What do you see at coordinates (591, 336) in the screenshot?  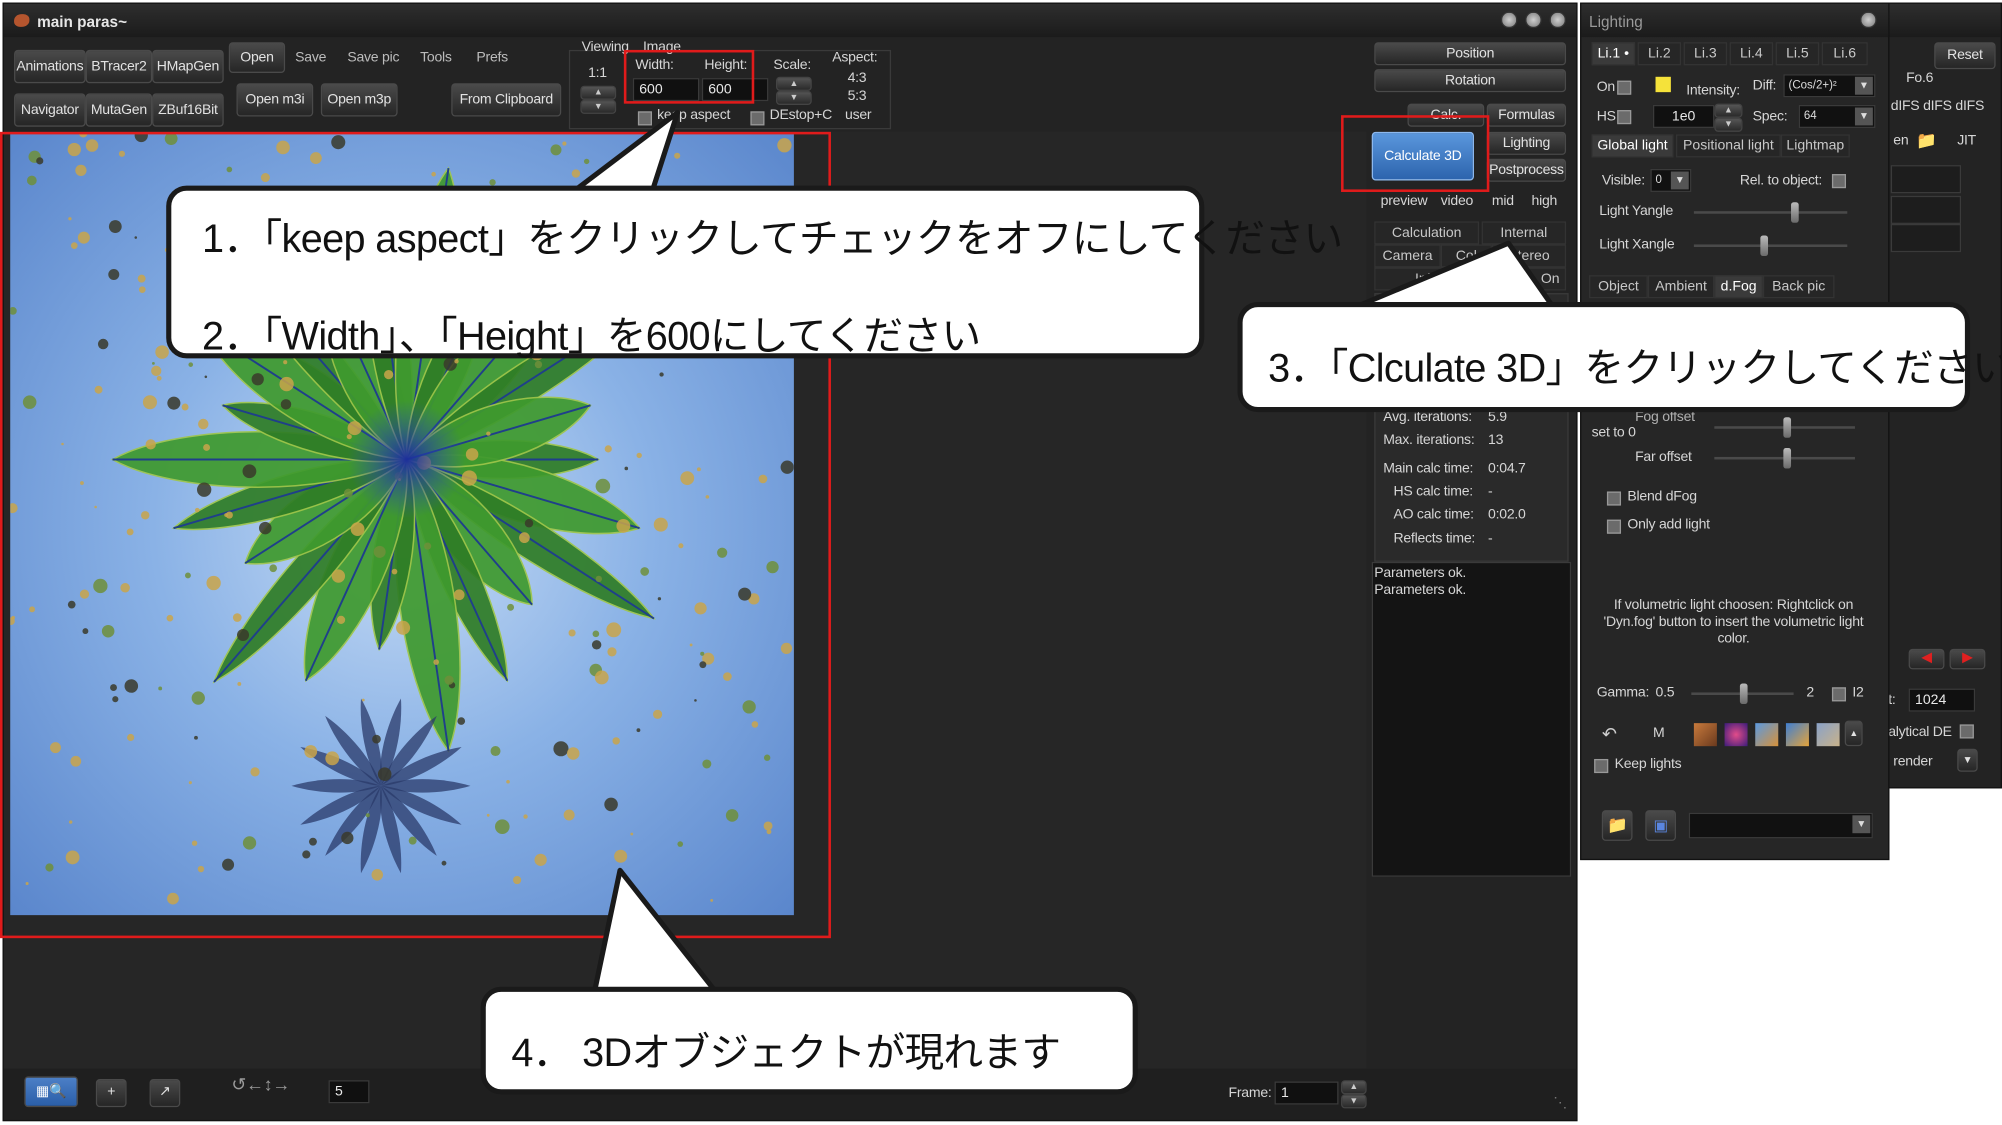 I see `callout-step-2: 2．「Width」、「Height」を600にしてください` at bounding box center [591, 336].